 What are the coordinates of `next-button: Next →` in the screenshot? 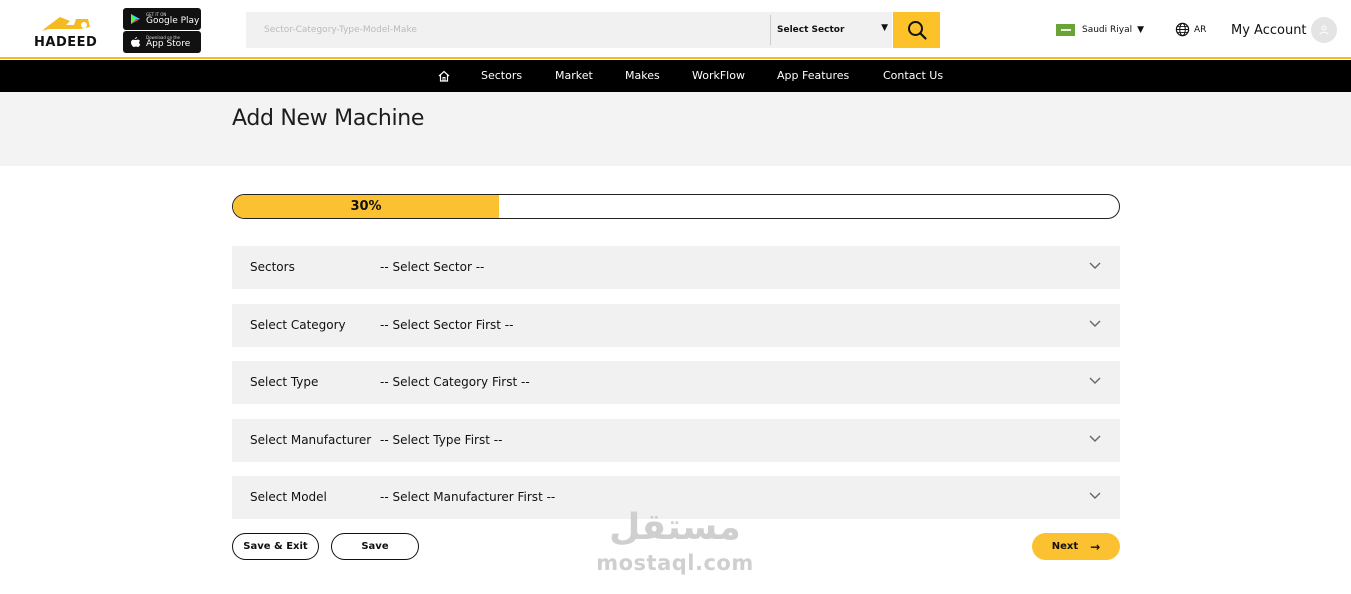 It's located at (1076, 546).